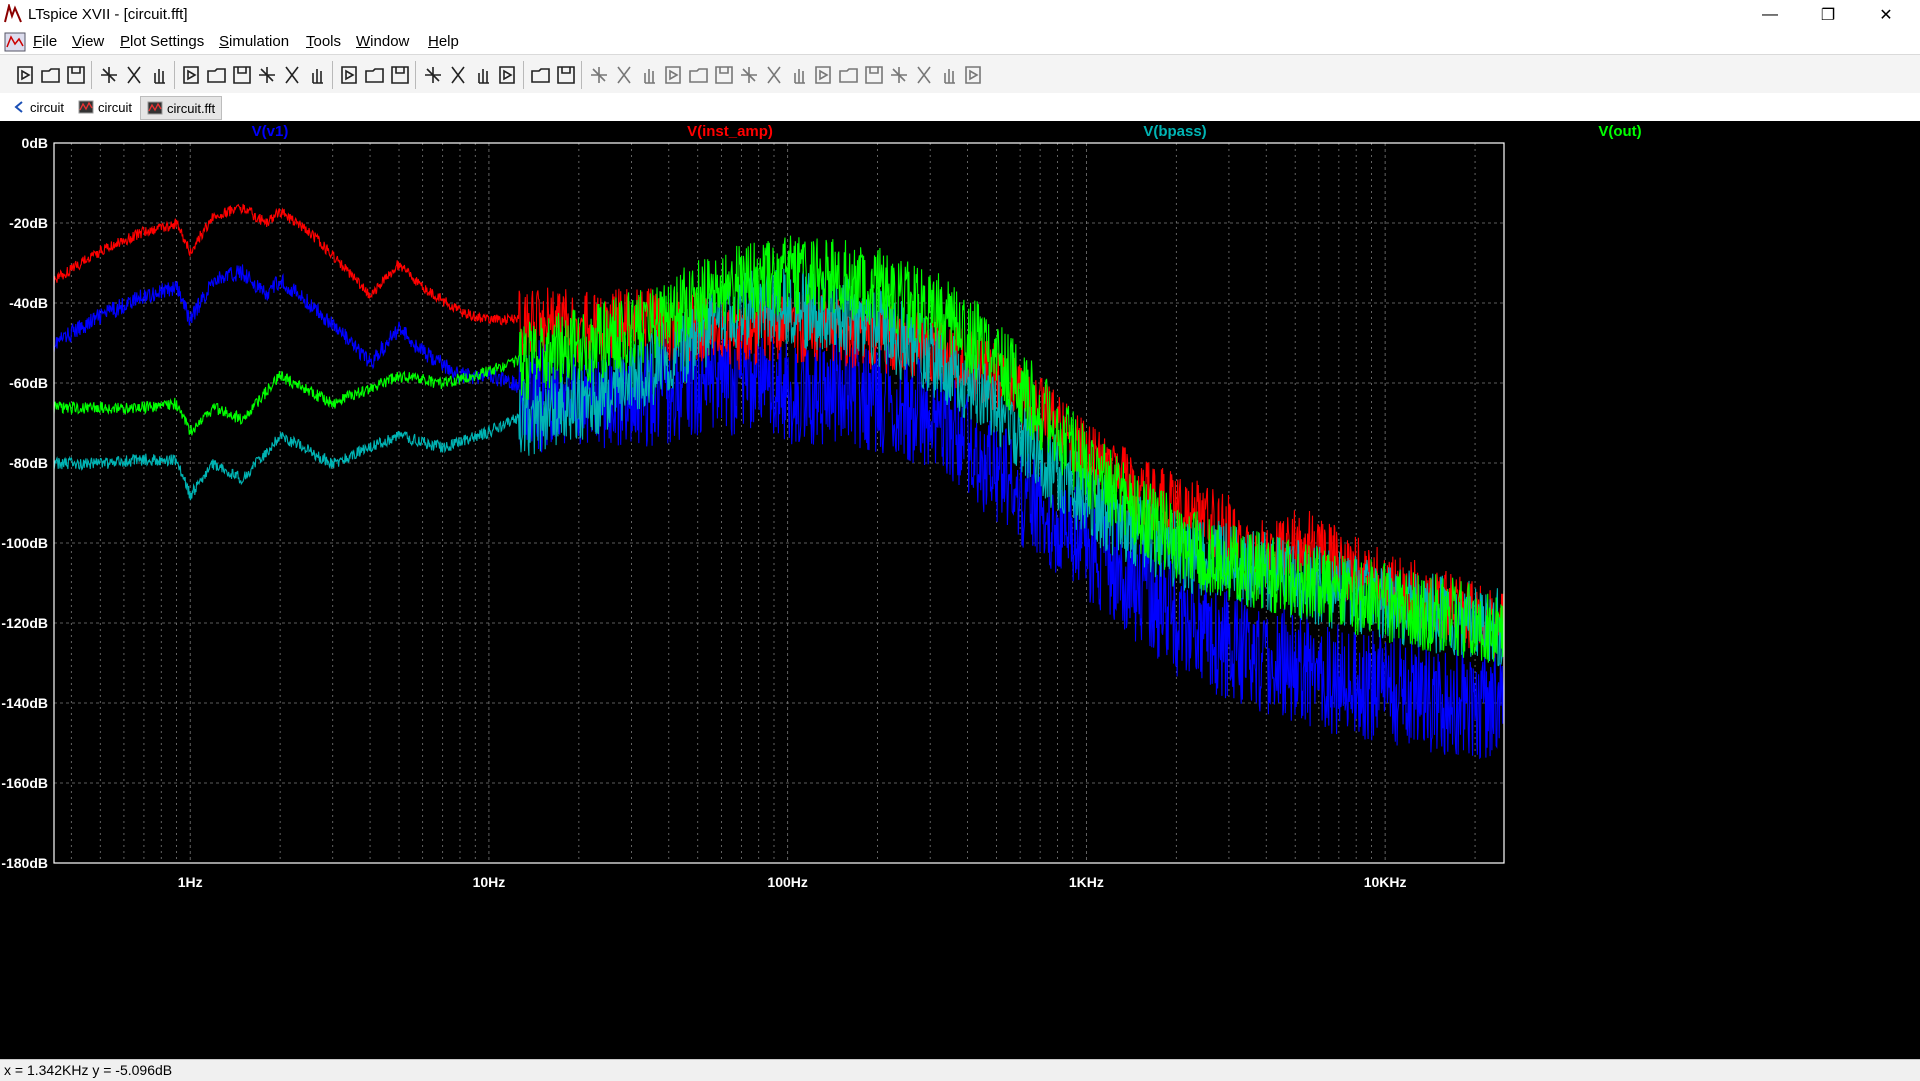 This screenshot has width=1920, height=1081. Describe the element at coordinates (254, 41) in the screenshot. I see `menu-simulation: Simulation` at that location.